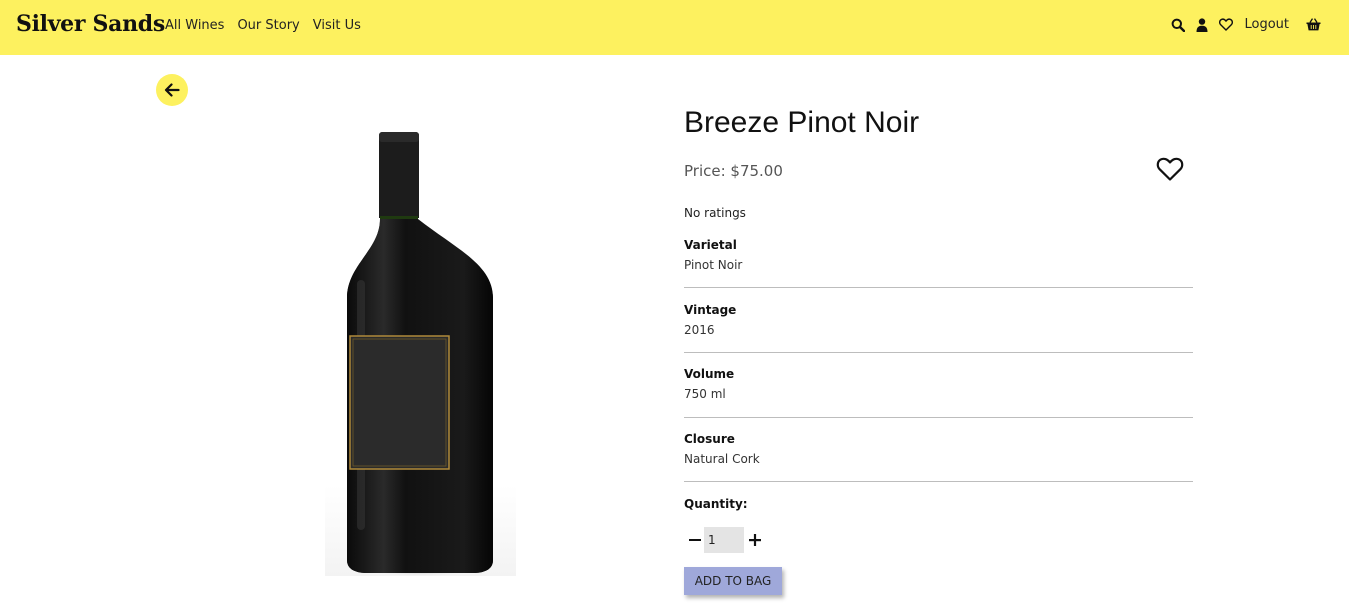 This screenshot has height=607, width=1349. I want to click on wine-bottle-image, so click(420, 354).